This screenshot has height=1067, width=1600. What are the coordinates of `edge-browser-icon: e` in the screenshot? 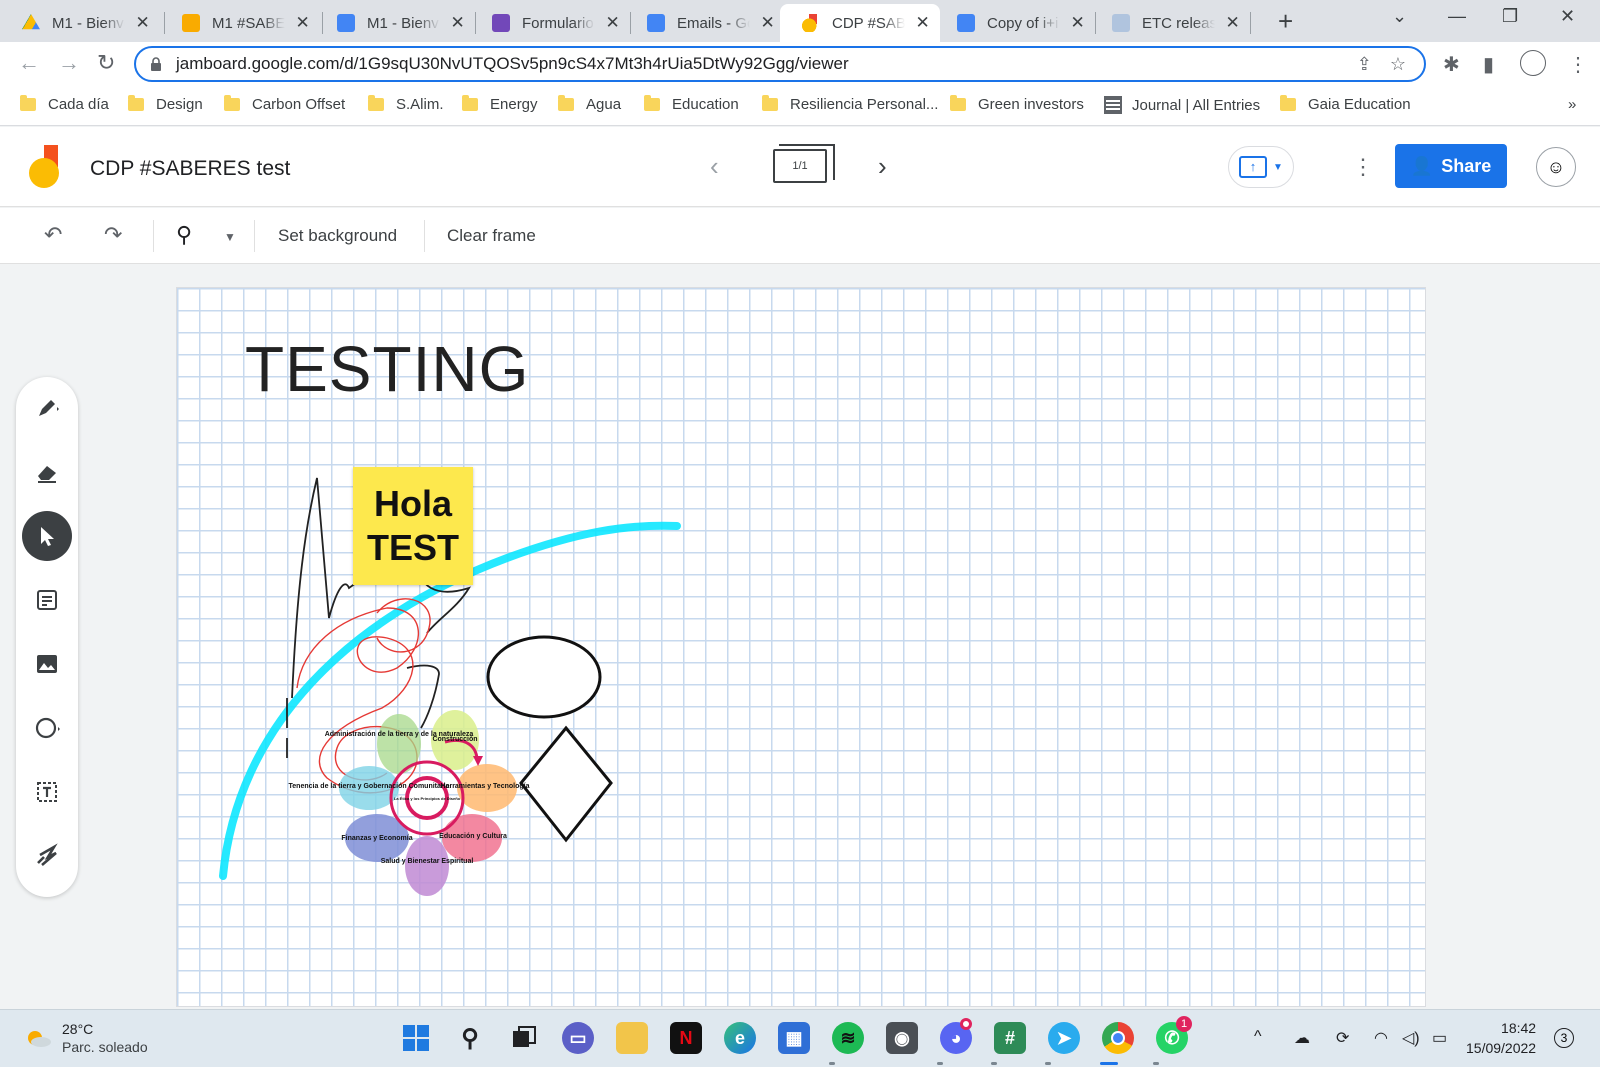 It's located at (740, 1038).